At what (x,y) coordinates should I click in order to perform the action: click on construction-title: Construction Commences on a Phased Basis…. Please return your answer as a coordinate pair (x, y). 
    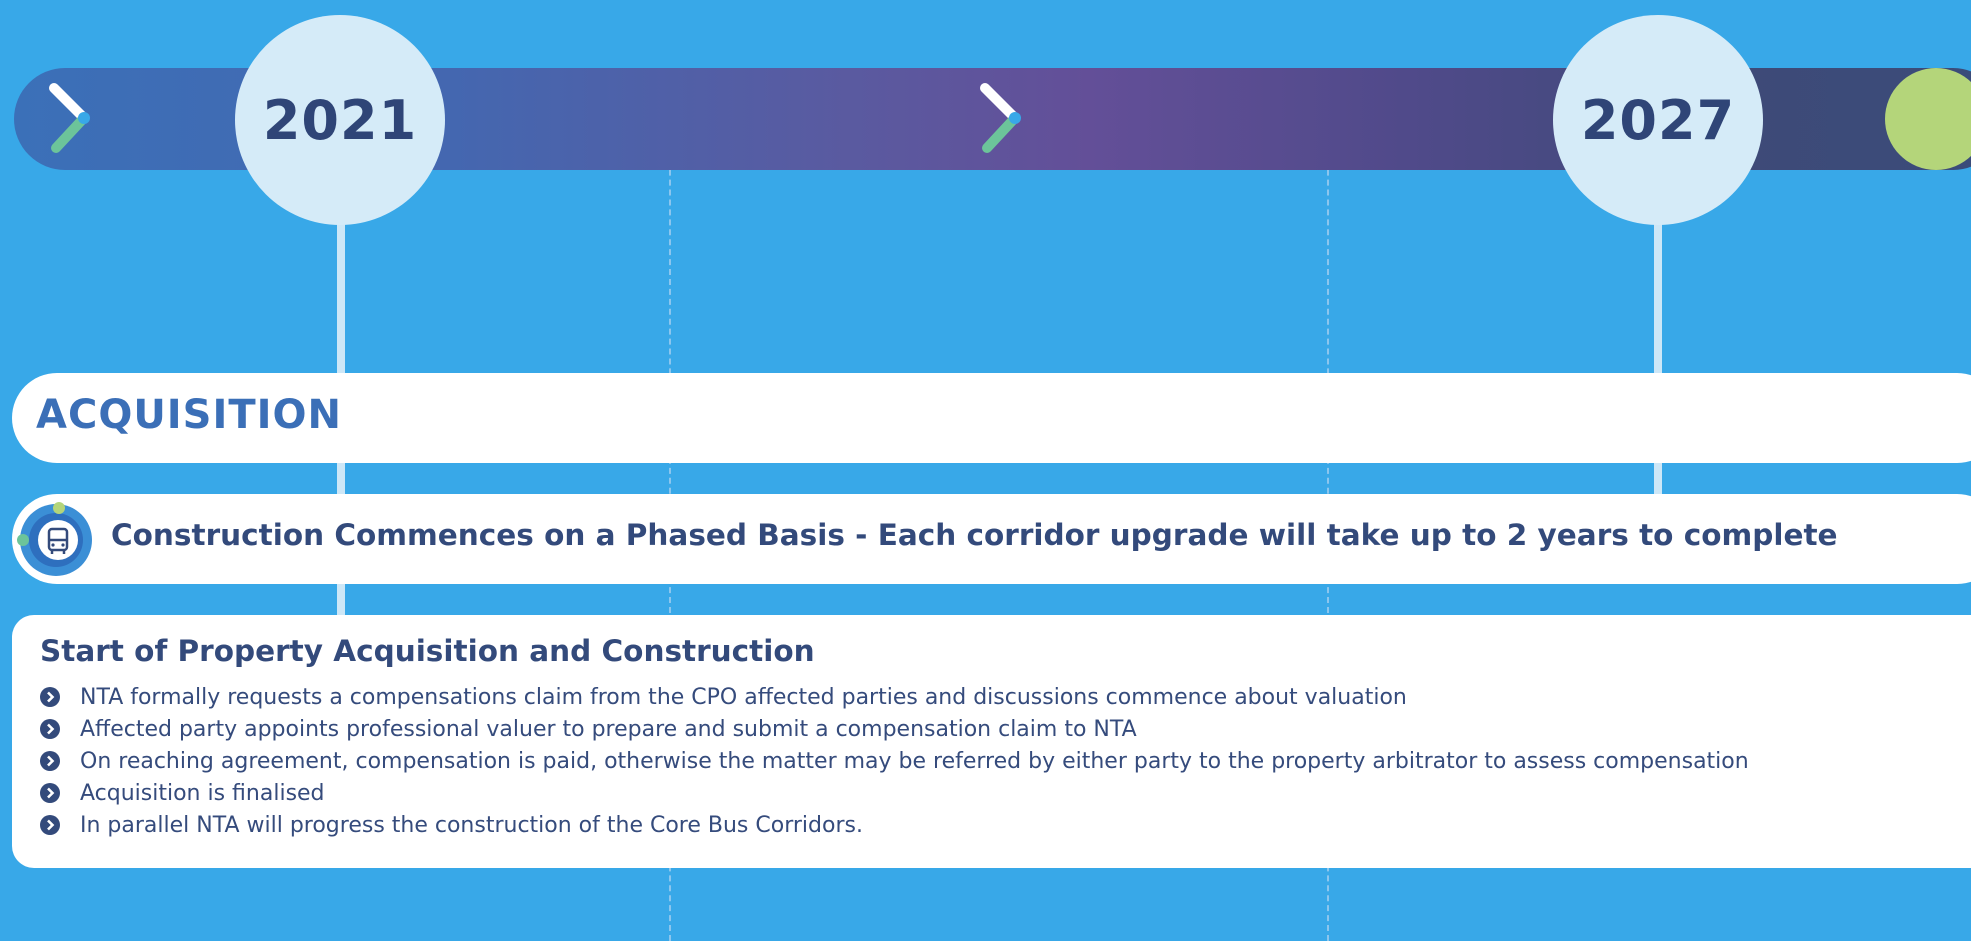
    Looking at the image, I should click on (974, 535).